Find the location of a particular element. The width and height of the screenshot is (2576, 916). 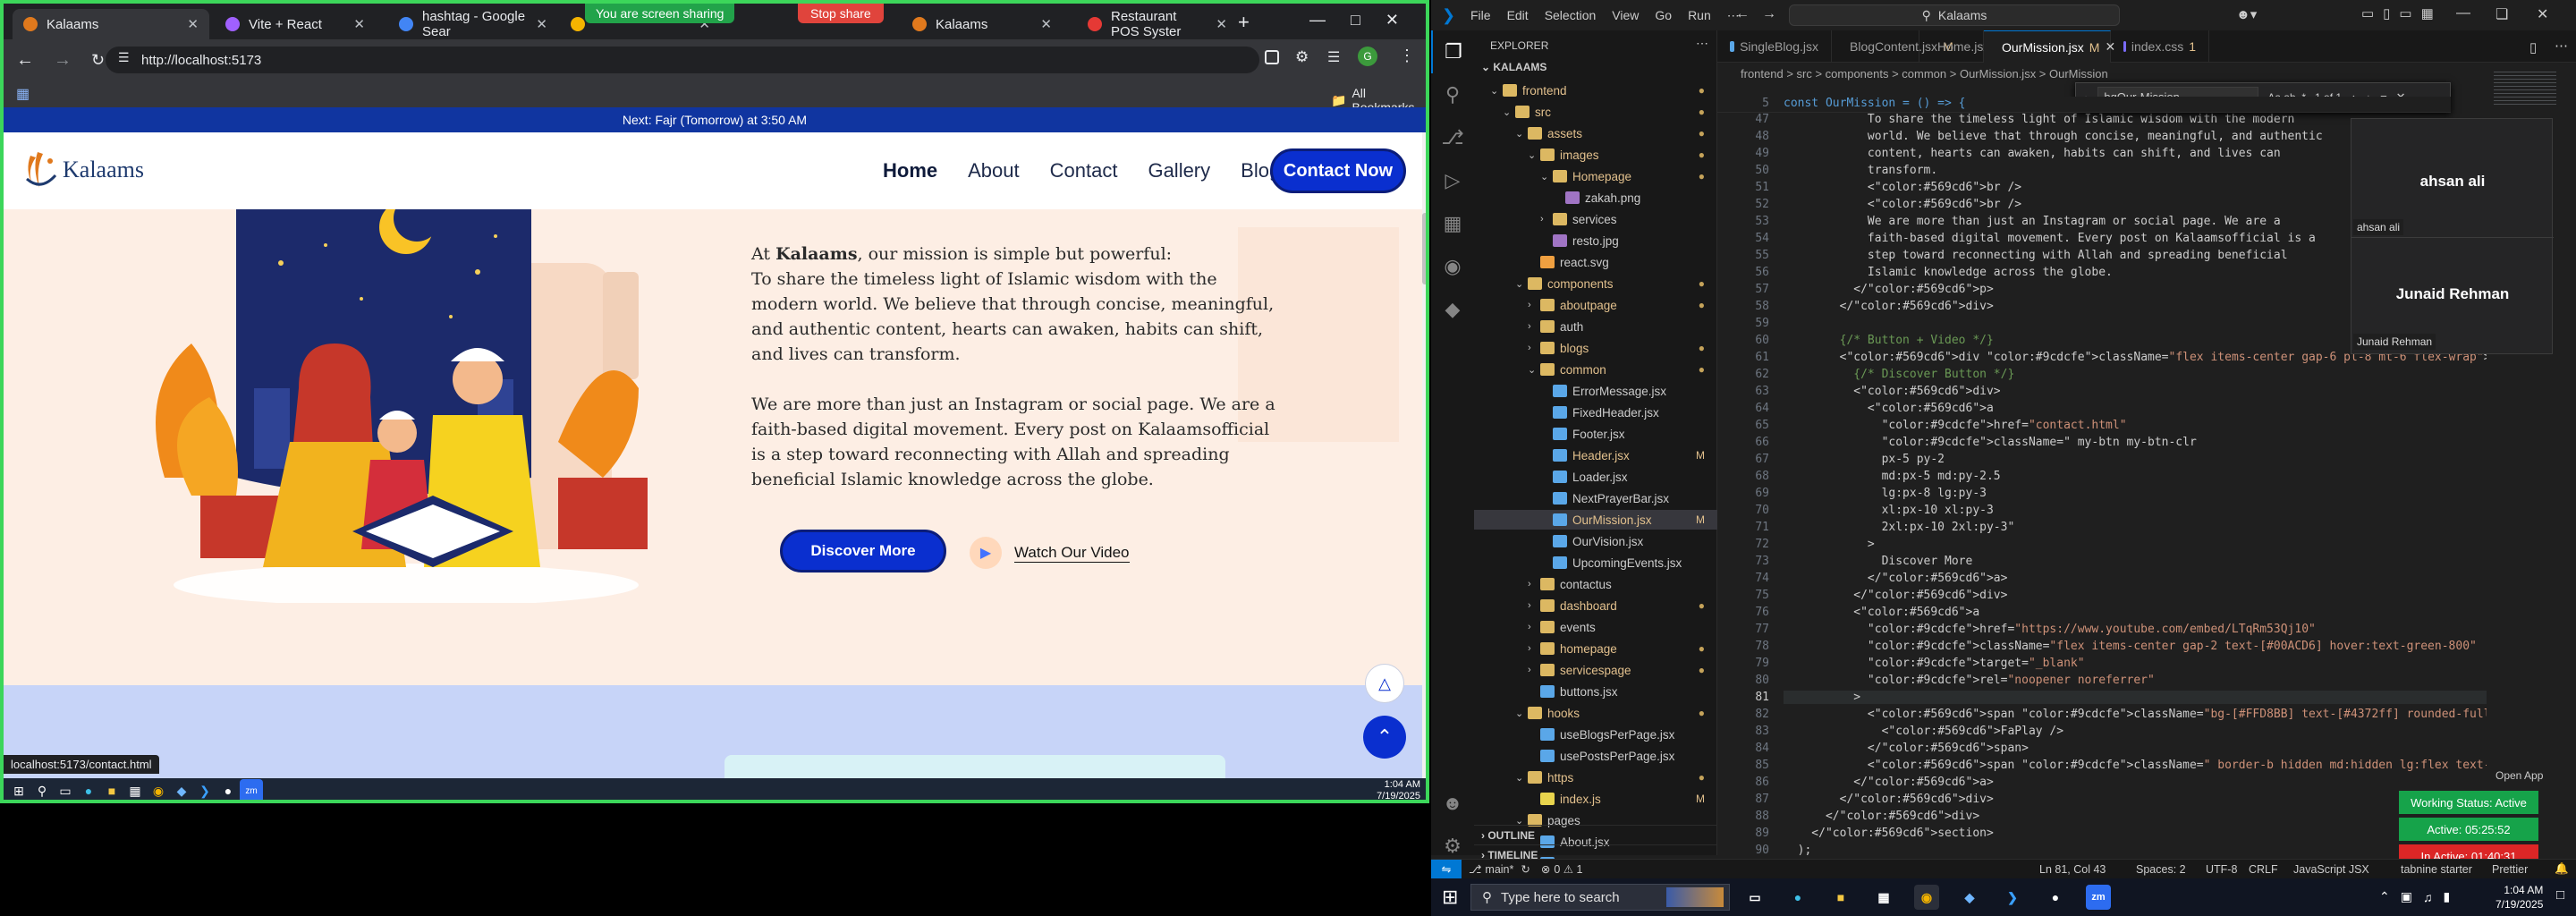

profile-avatar: G is located at coordinates (1367, 56).